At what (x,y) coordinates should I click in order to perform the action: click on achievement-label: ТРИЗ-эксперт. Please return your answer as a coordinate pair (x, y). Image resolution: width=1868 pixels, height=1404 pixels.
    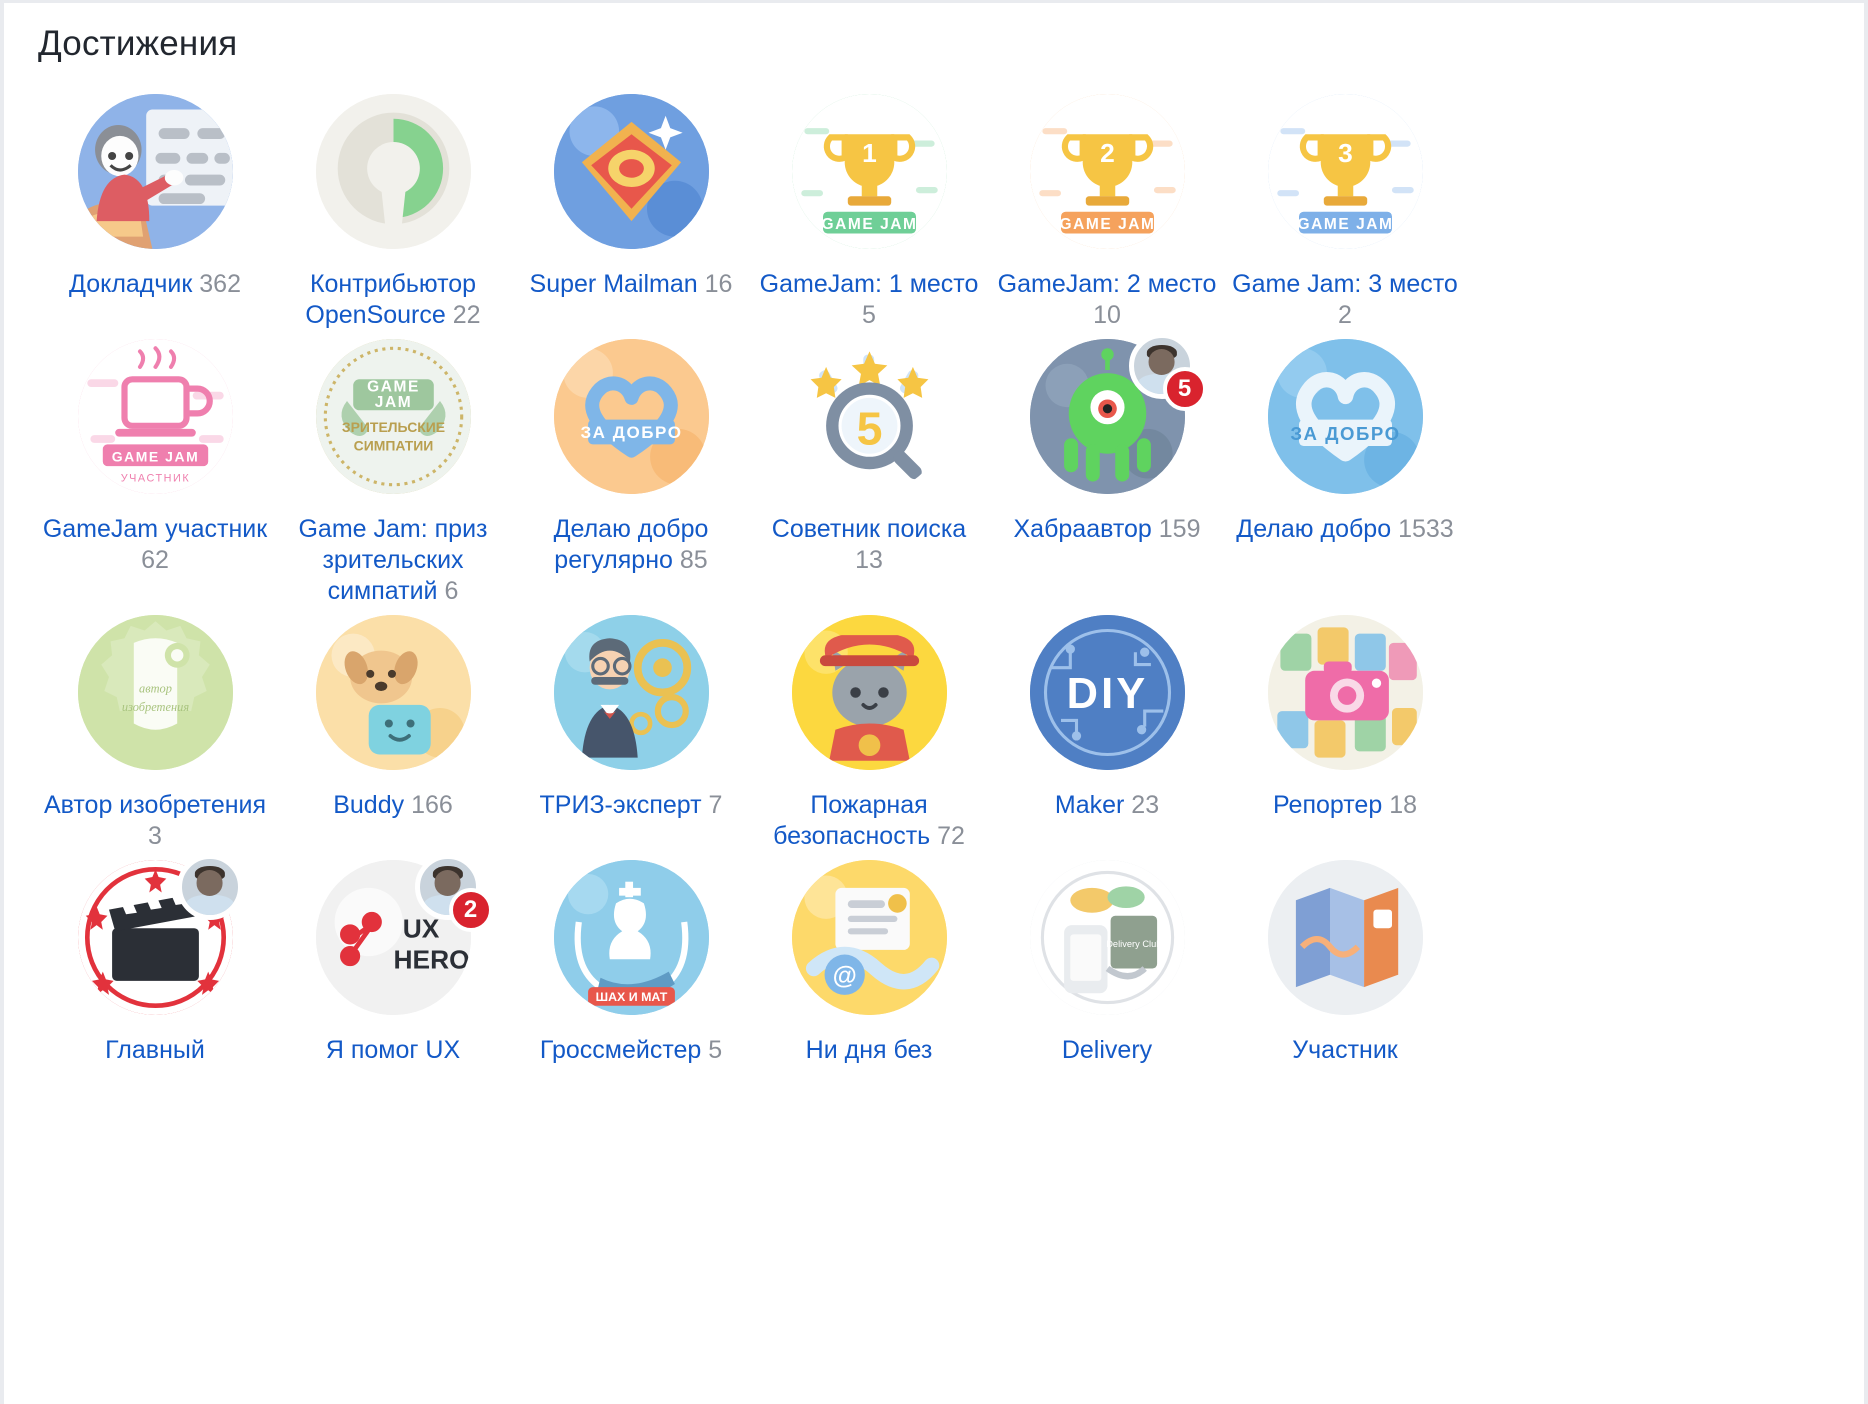
    Looking at the image, I should click on (621, 805).